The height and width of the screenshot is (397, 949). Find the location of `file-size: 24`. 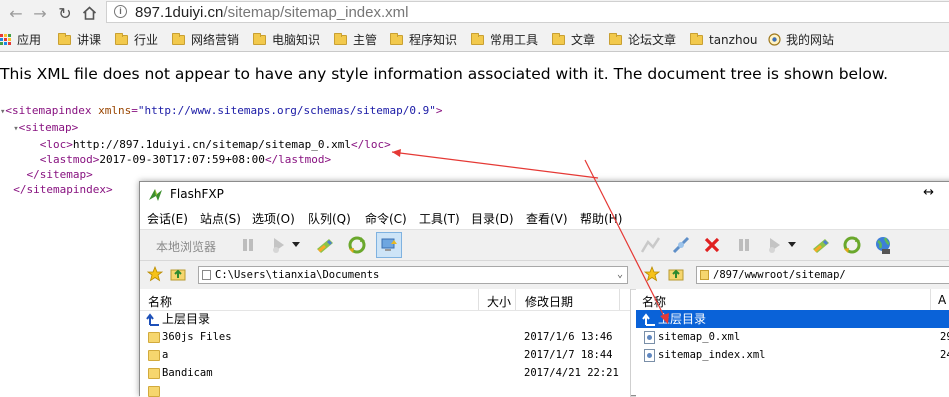

file-size: 24 is located at coordinates (944, 355).